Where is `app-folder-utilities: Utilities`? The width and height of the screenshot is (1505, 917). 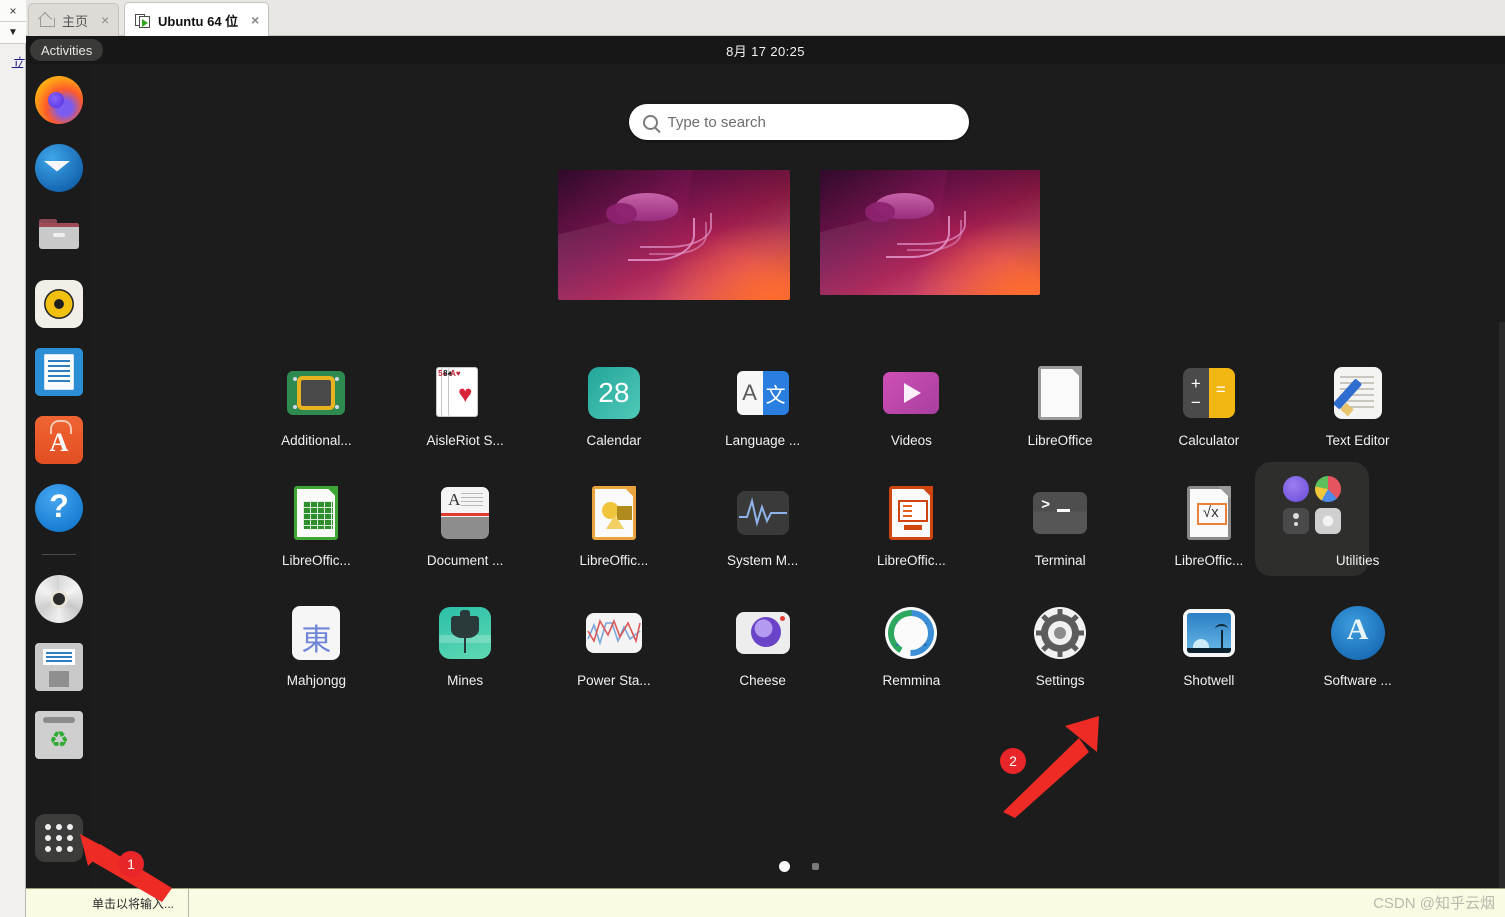 app-folder-utilities: Utilities is located at coordinates (1343, 519).